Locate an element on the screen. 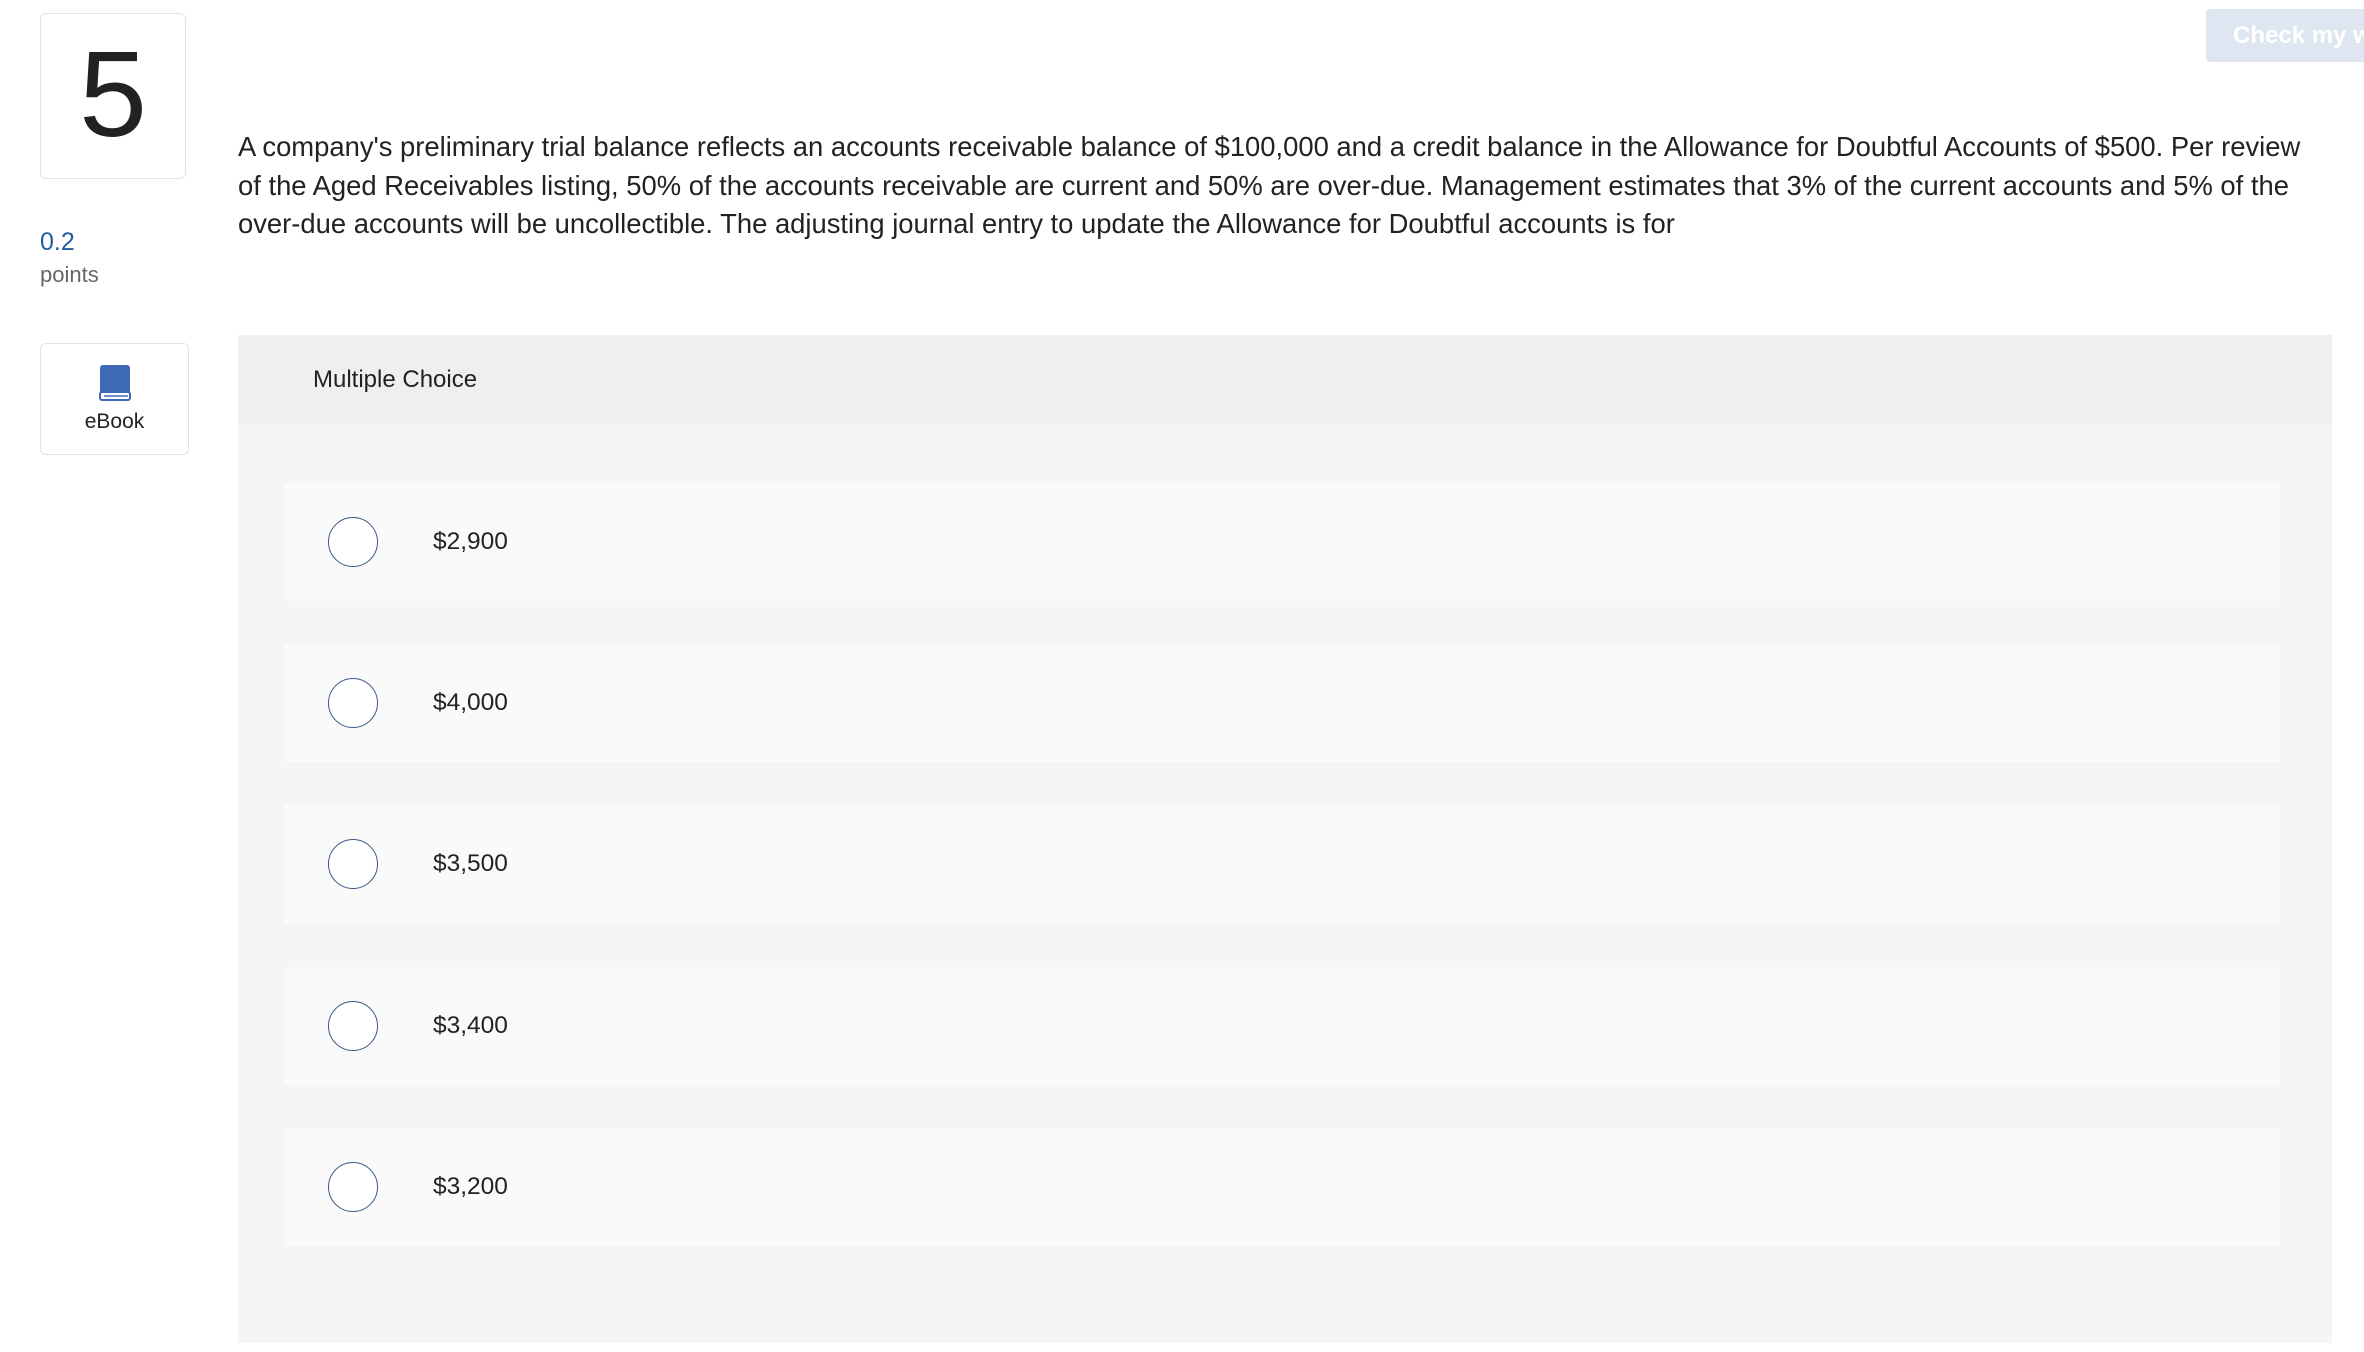 This screenshot has height=1352, width=2364. choice-option: $3,400 is located at coordinates (1282, 1026).